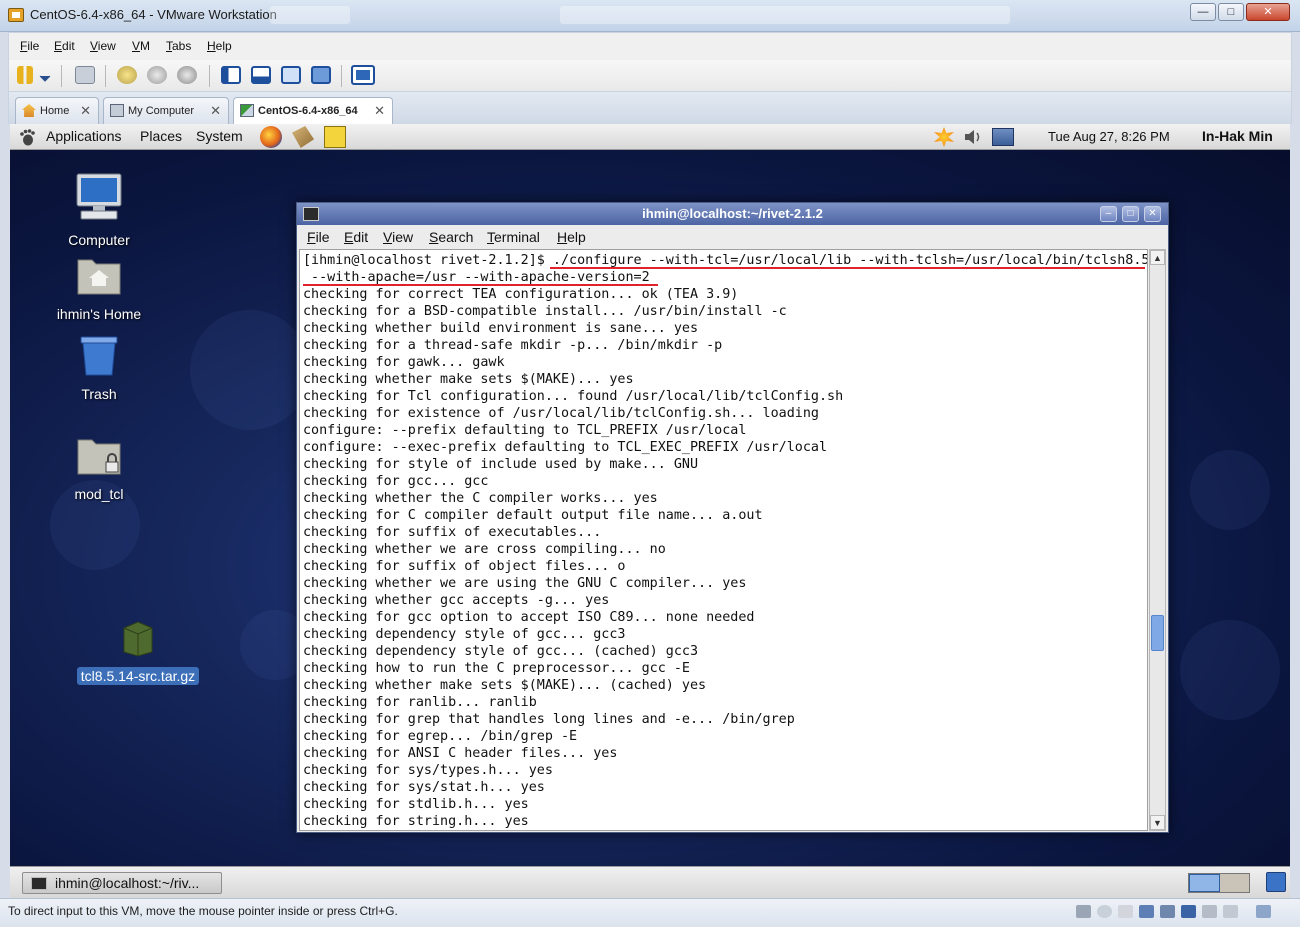  I want to click on menu-vm: VM, so click(141, 46).